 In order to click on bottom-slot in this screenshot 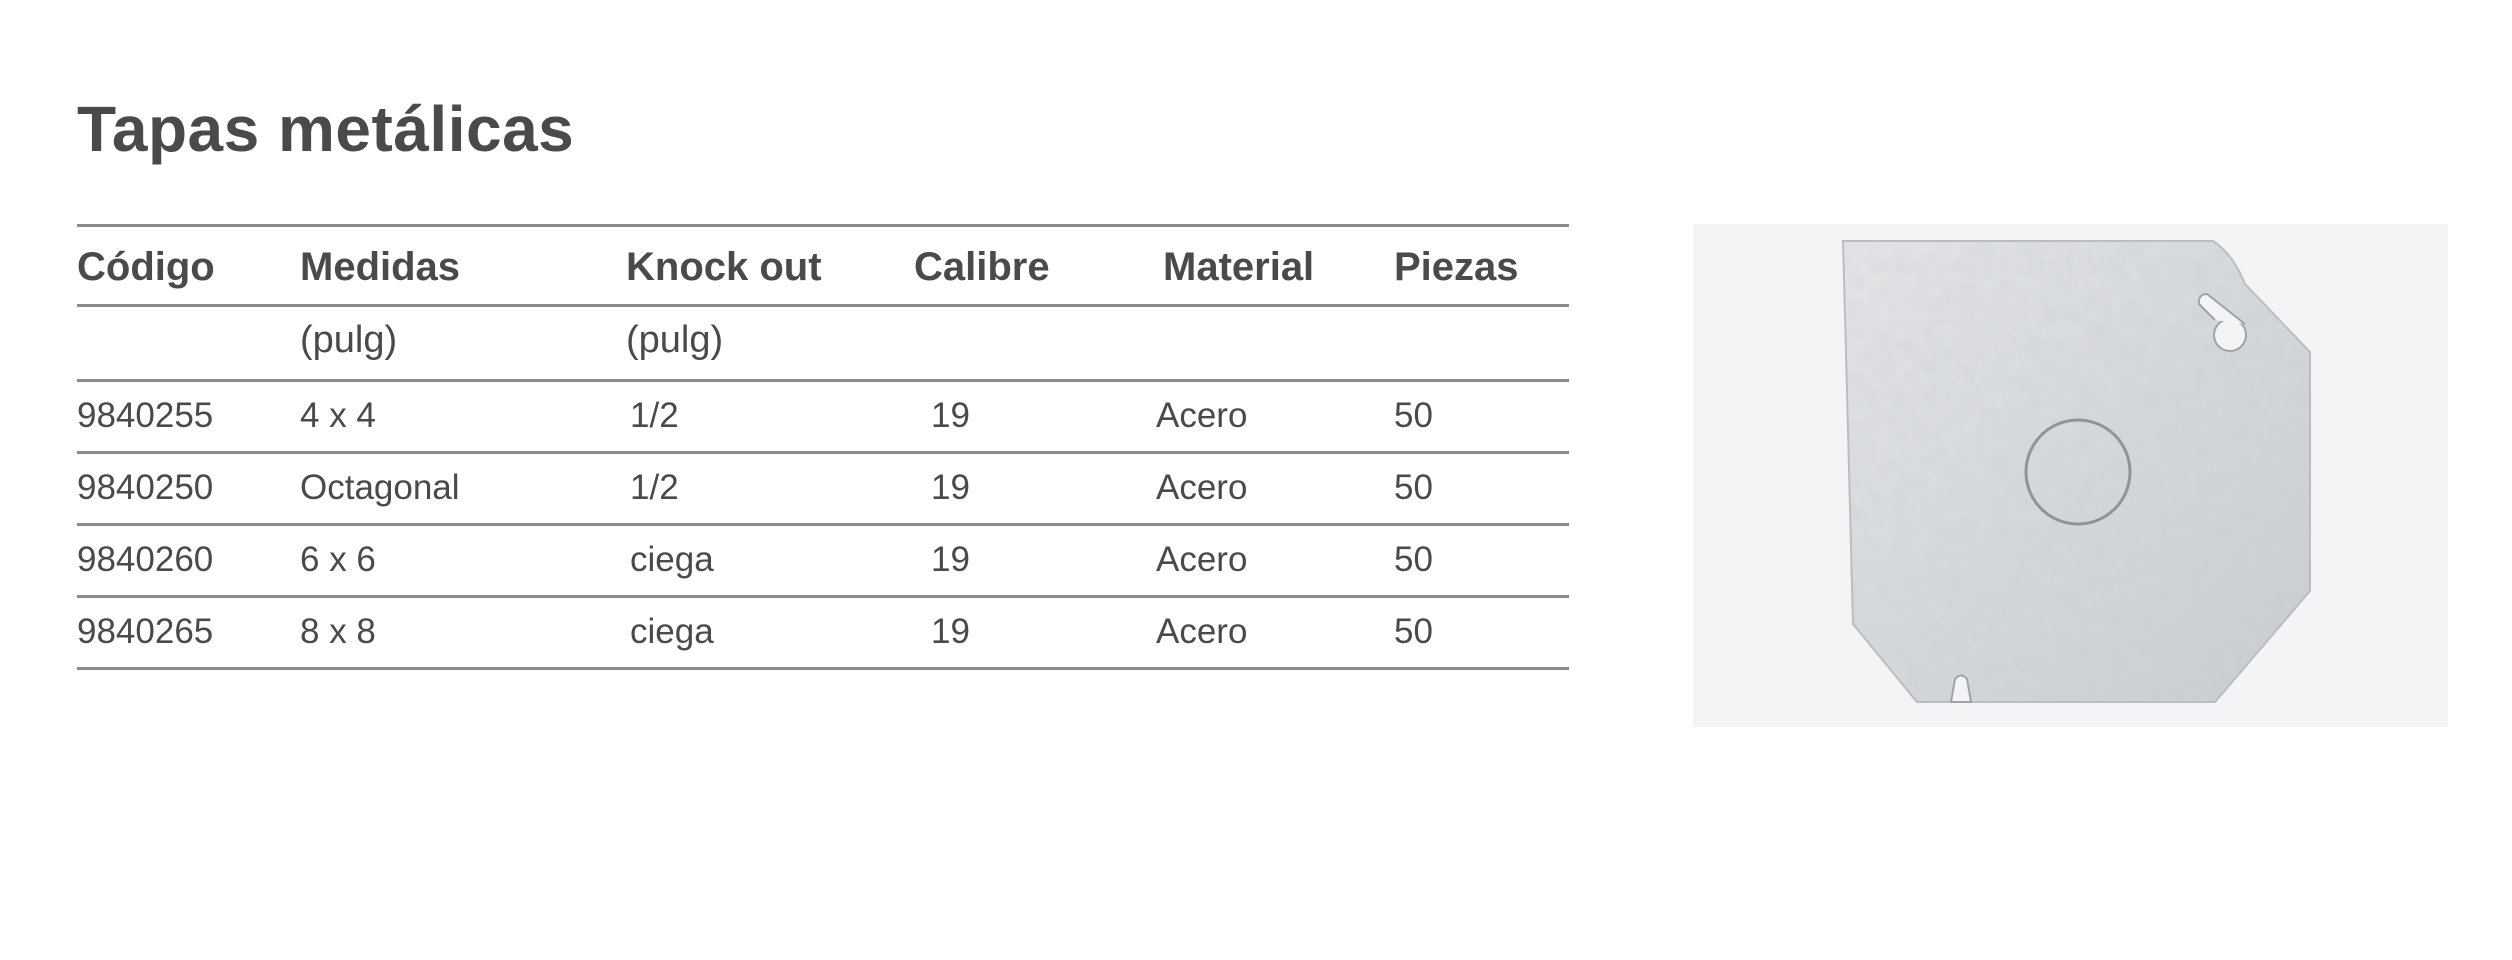, I will do `click(1961, 688)`.